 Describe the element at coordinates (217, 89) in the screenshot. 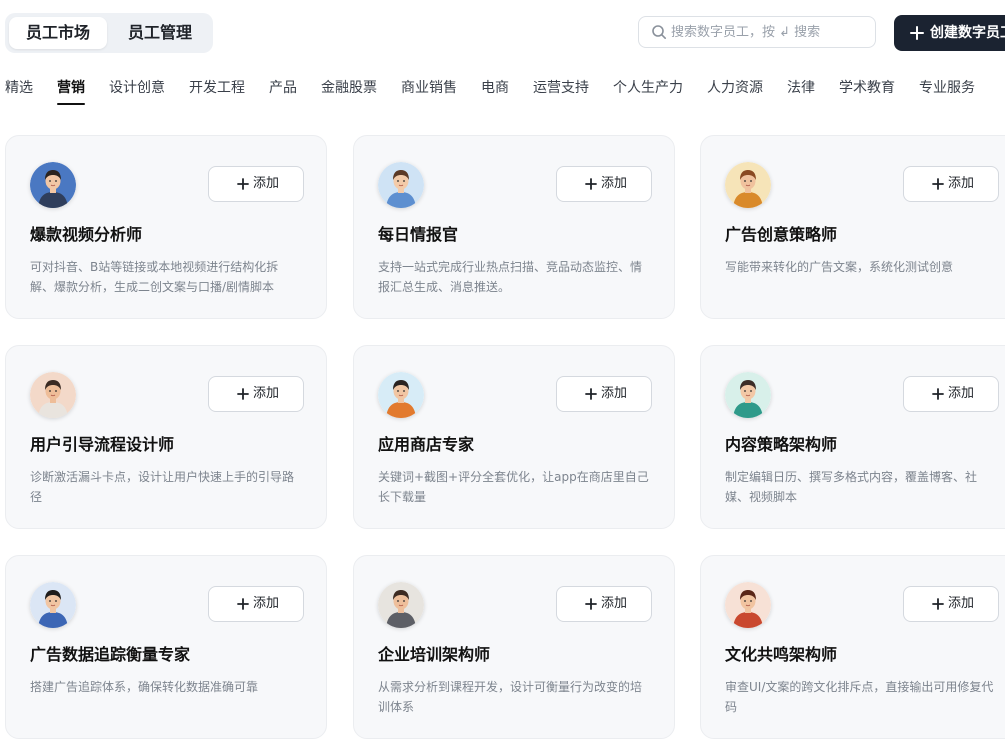

I see `category-tab: 开发工程` at that location.